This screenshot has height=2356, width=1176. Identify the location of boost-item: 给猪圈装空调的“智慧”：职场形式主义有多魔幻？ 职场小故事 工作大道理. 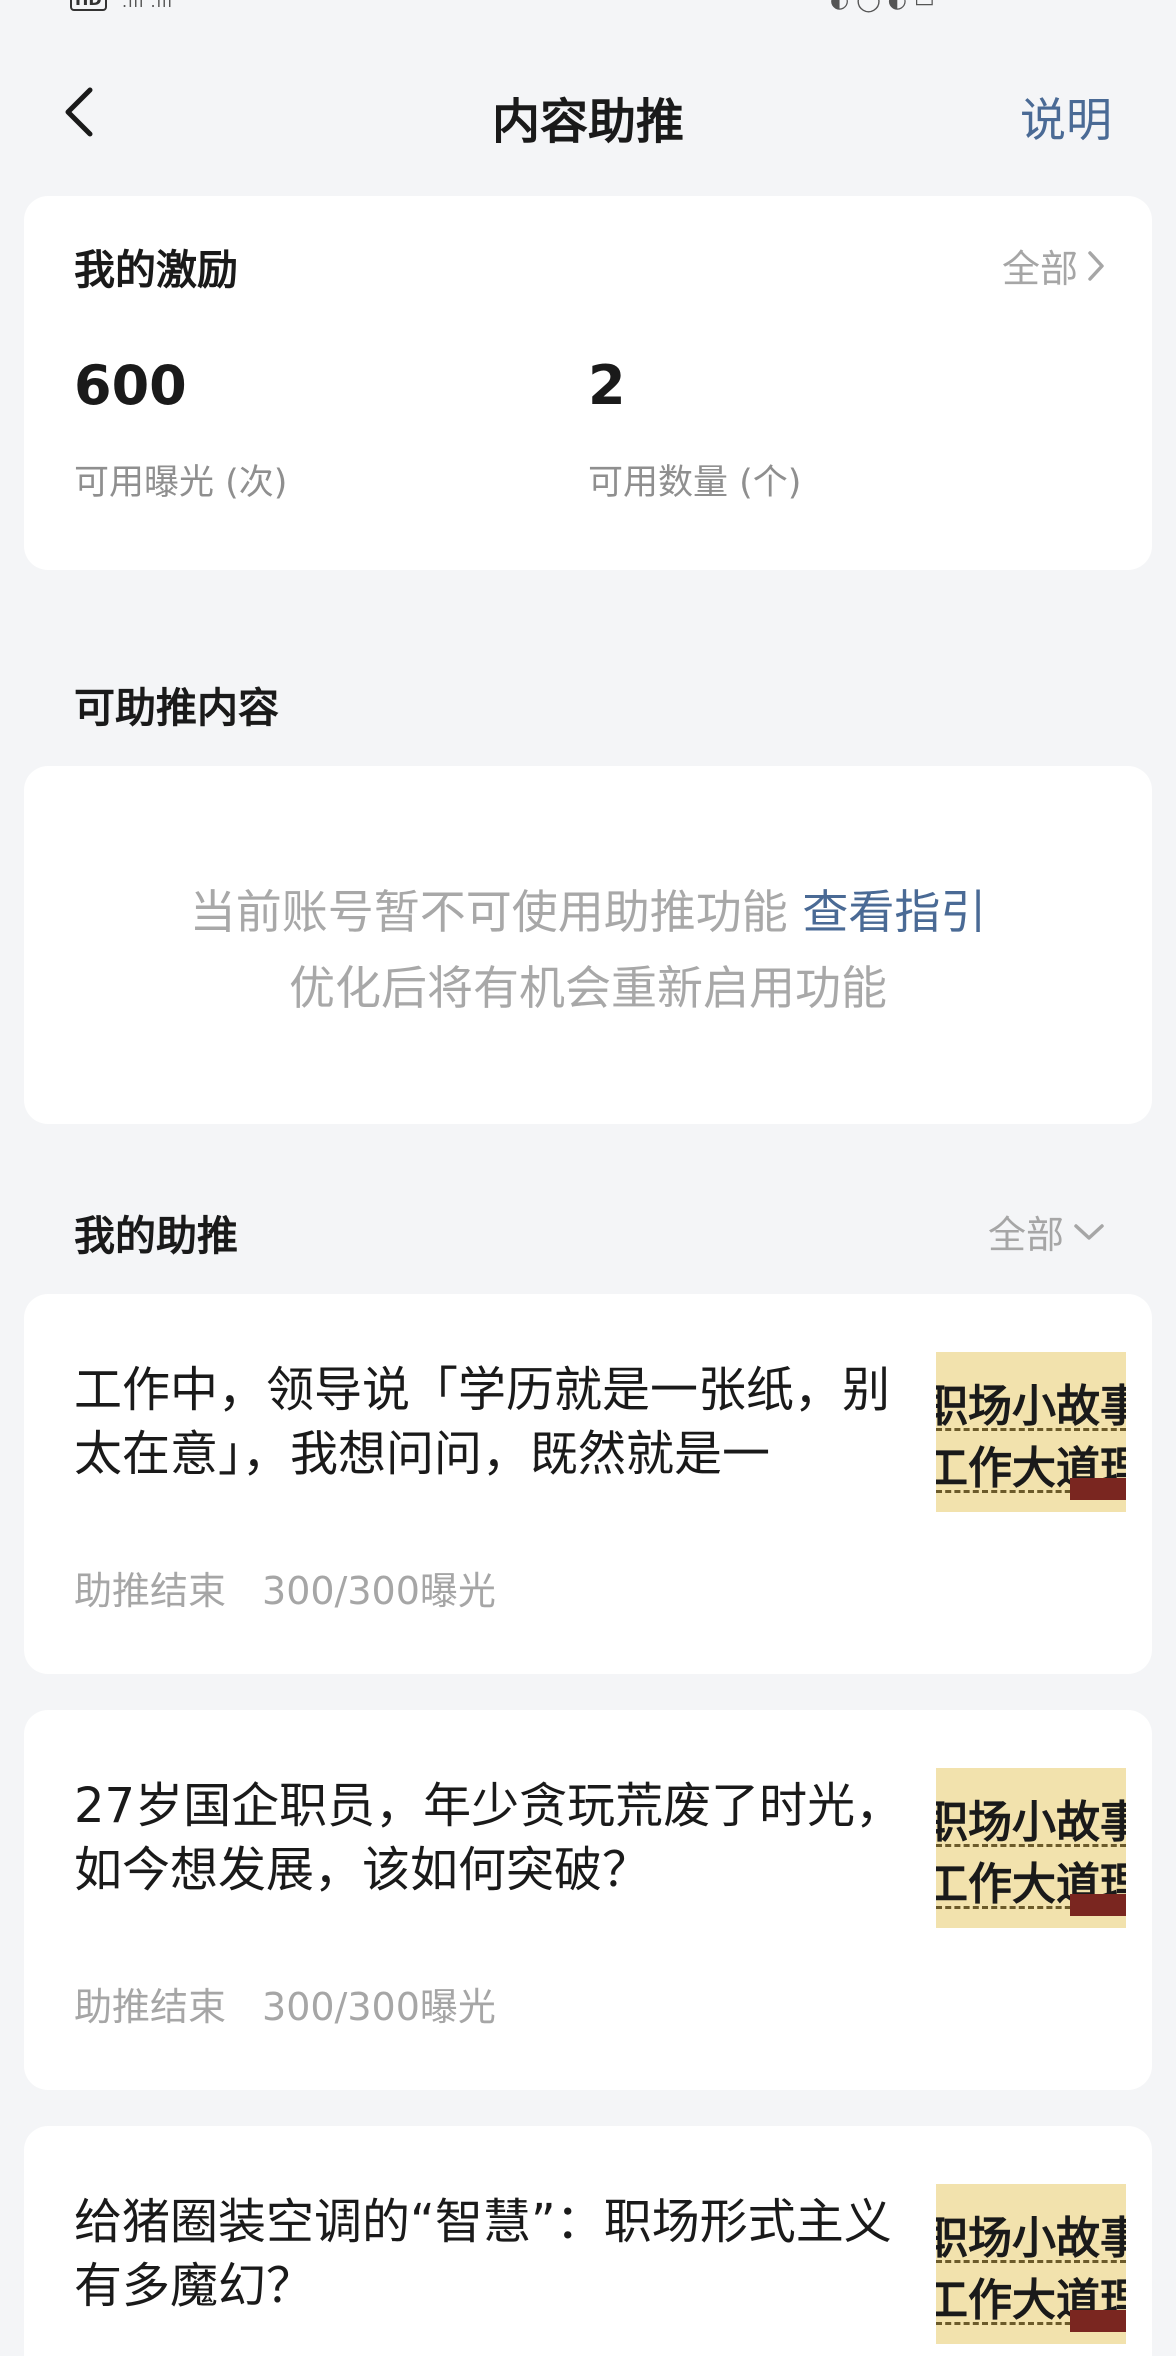
(588, 2241).